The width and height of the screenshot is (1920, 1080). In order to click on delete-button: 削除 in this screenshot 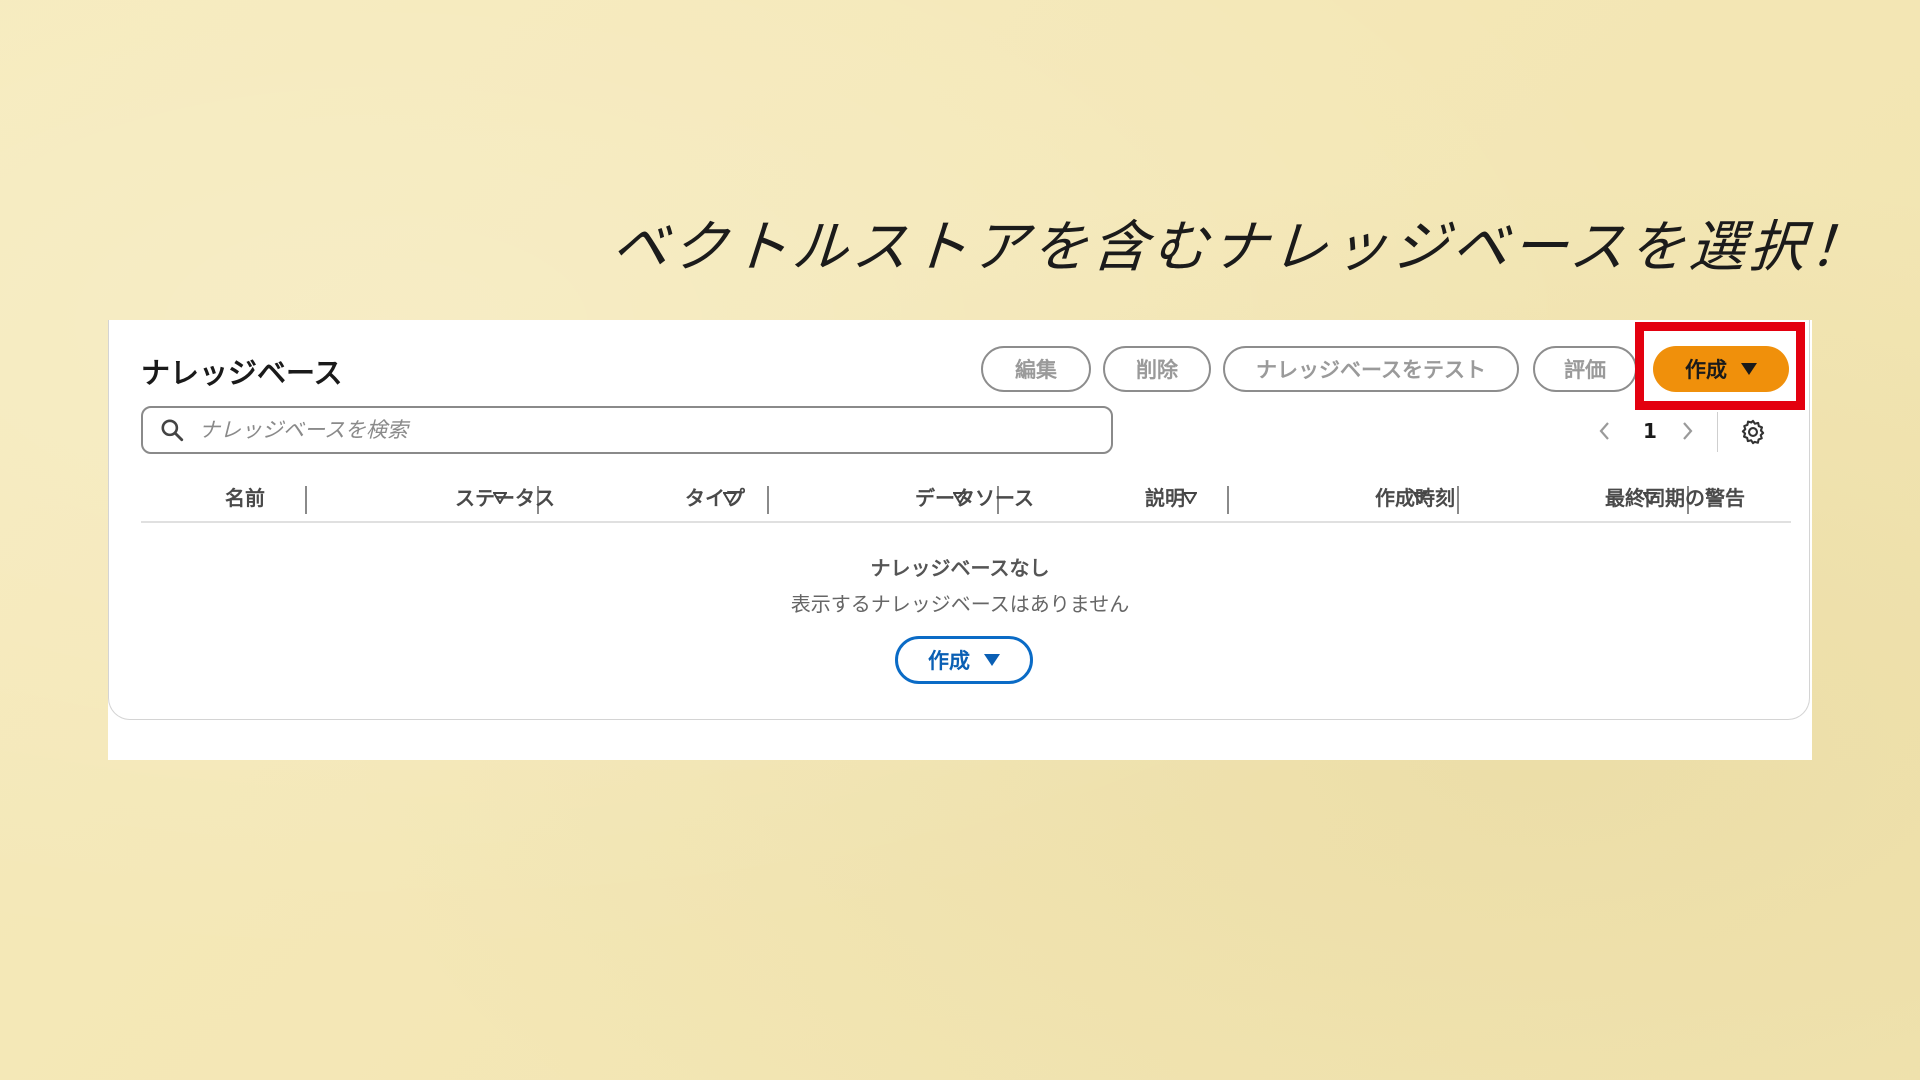, I will do `click(1157, 369)`.